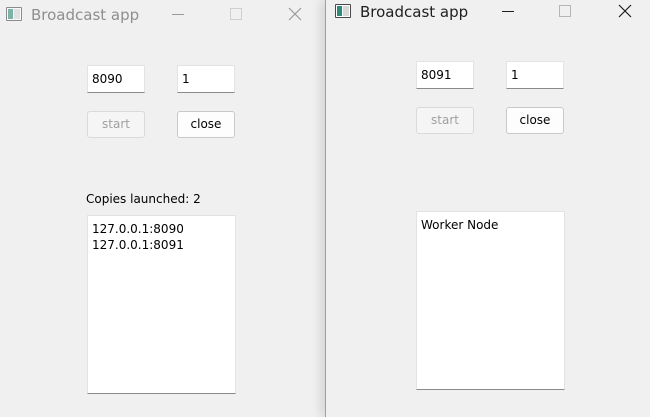 This screenshot has height=417, width=650. I want to click on port-input: 8091, so click(445, 75).